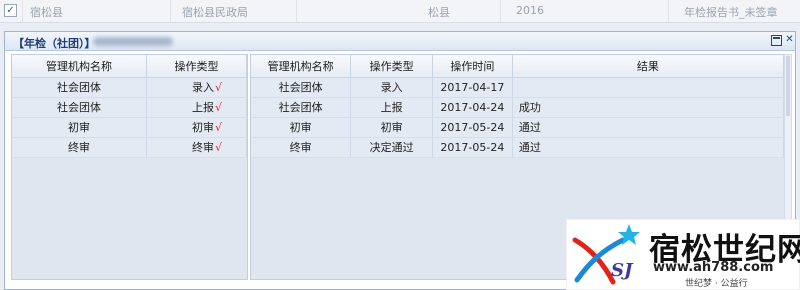 This screenshot has height=290, width=800. I want to click on cell-type: 决定通过, so click(391, 147).